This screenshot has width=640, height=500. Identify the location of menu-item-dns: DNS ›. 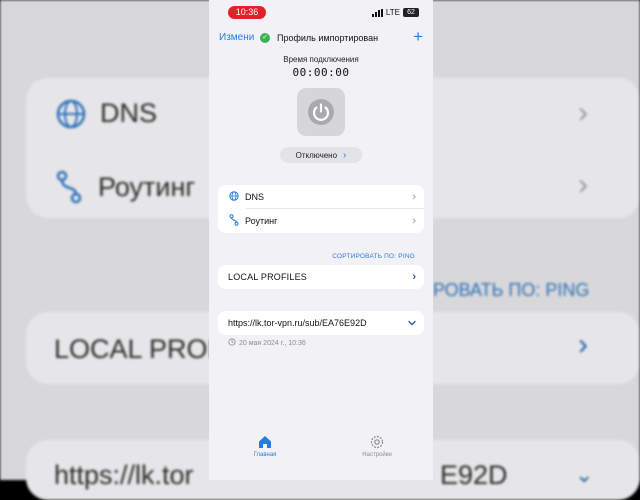
(321, 197).